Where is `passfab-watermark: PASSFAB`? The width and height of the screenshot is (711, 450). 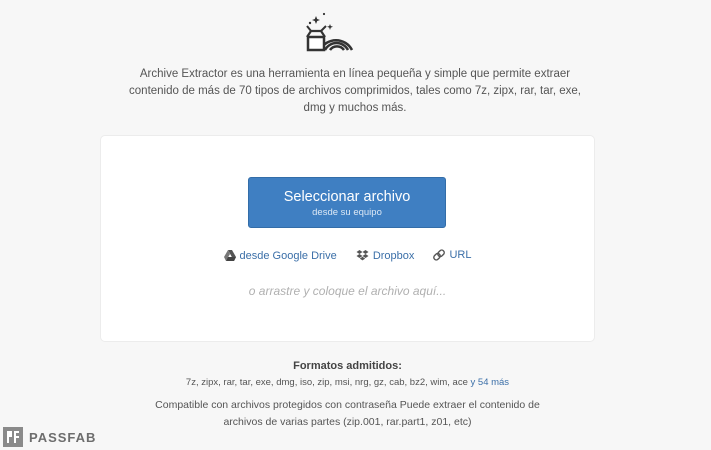 passfab-watermark: PASSFAB is located at coordinates (49, 437).